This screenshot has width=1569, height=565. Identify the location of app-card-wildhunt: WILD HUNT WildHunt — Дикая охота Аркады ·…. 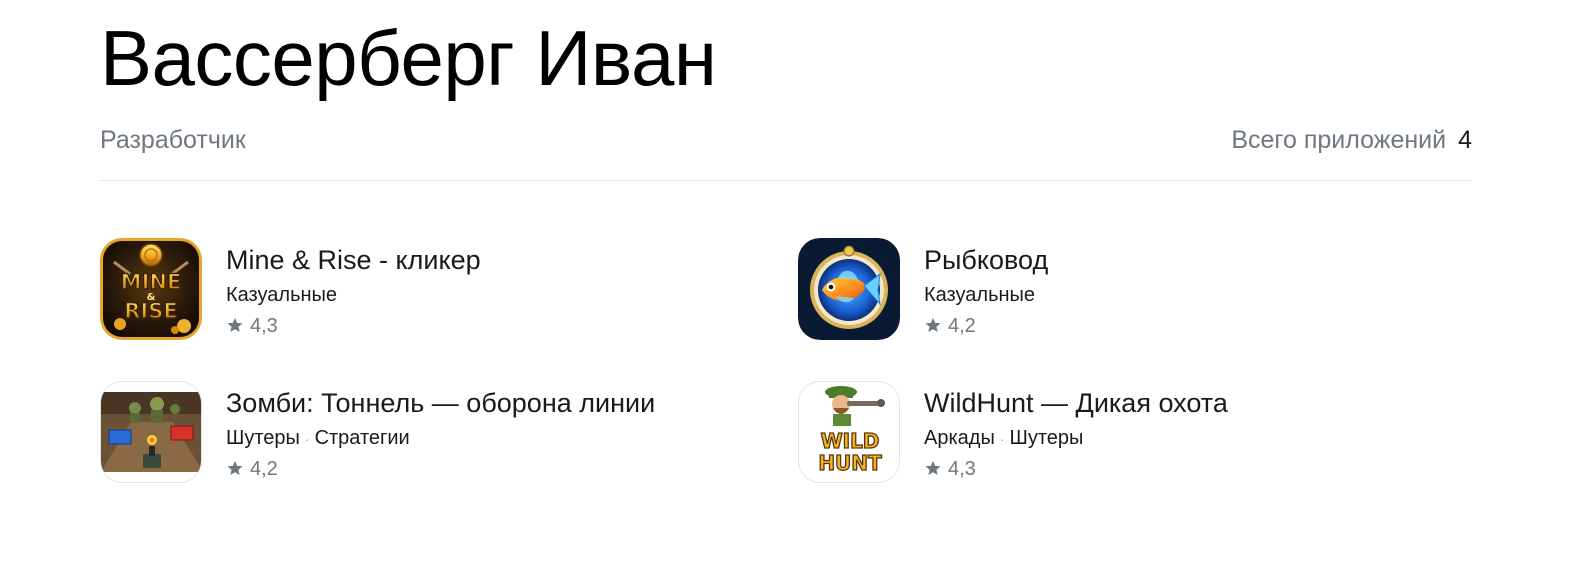
(1118, 433).